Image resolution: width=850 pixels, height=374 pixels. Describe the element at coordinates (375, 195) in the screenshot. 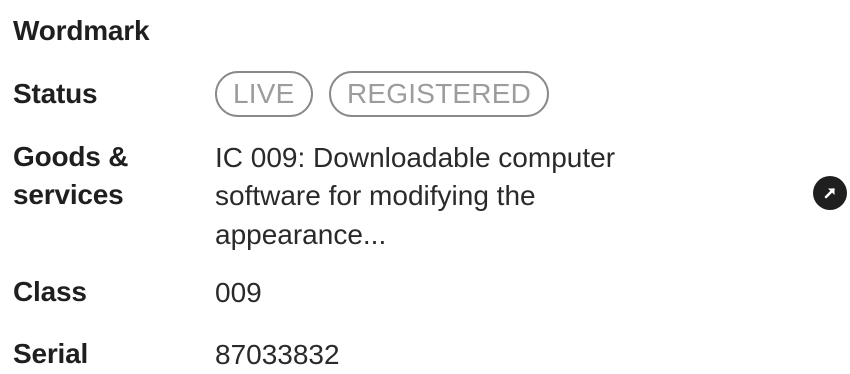

I see `goods-services-line2: software for modifying the` at that location.